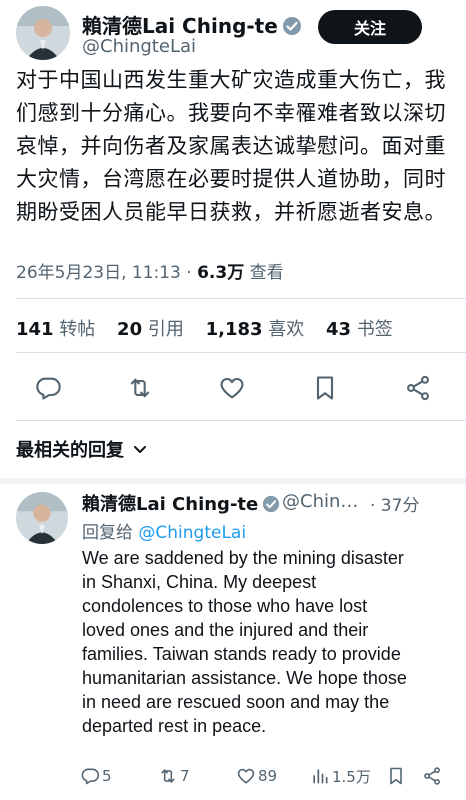 The height and width of the screenshot is (800, 466). What do you see at coordinates (43, 33) in the screenshot?
I see `avatar` at bounding box center [43, 33].